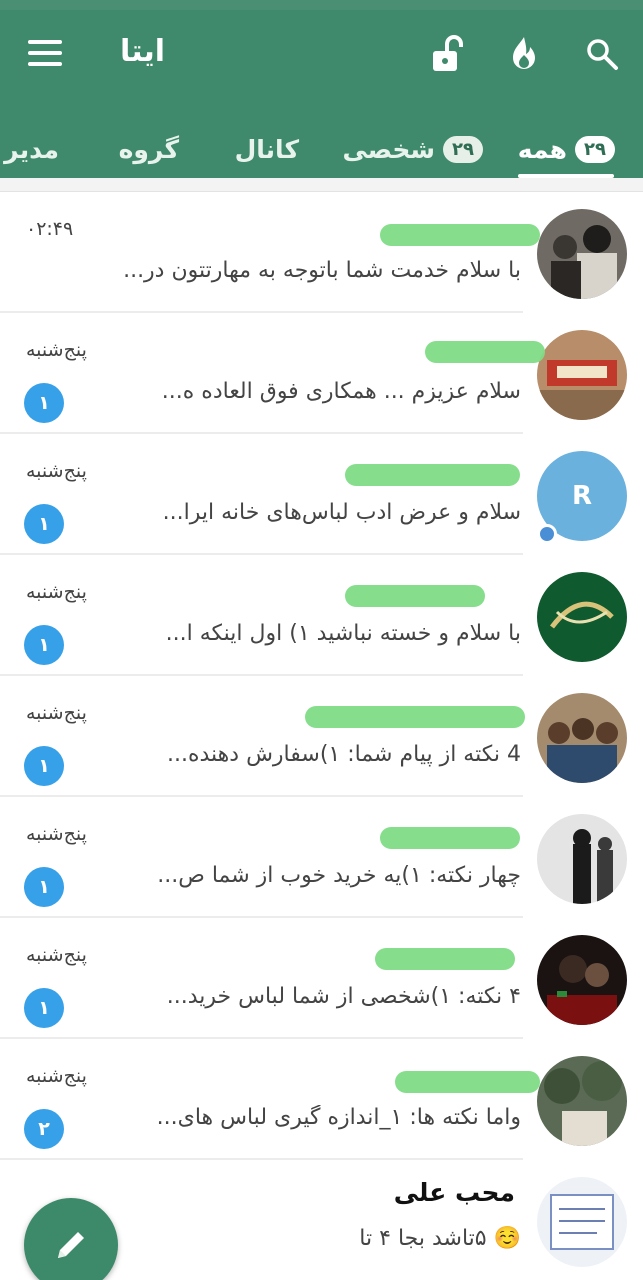  Describe the element at coordinates (321, 185) in the screenshot. I see `list-top-shadow` at that location.